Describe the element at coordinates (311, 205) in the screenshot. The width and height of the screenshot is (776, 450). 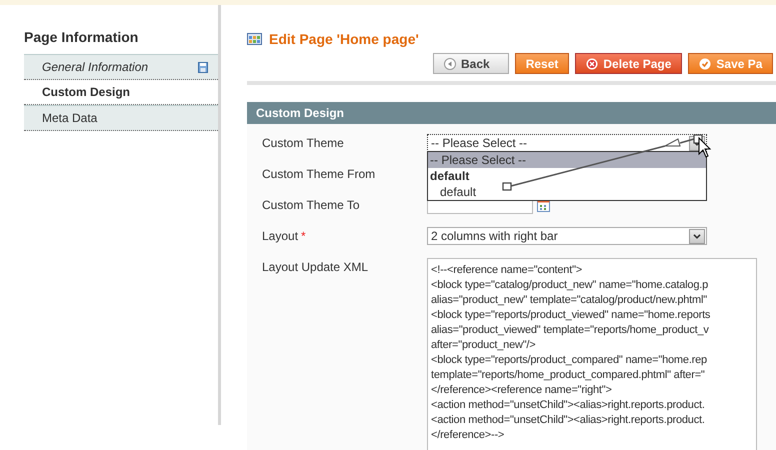
I see `field-label: Custom Theme To` at that location.